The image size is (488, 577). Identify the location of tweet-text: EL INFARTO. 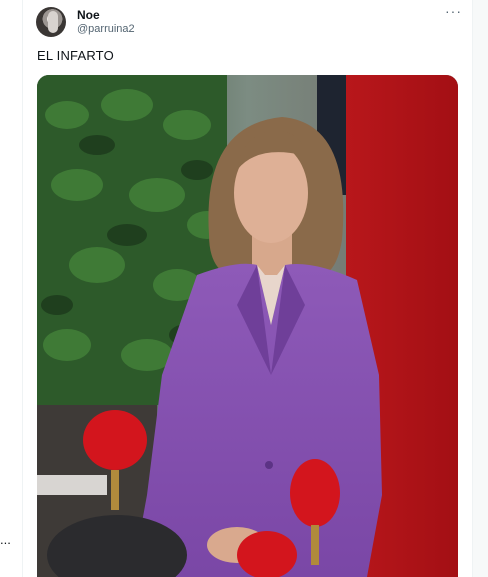
(75, 55).